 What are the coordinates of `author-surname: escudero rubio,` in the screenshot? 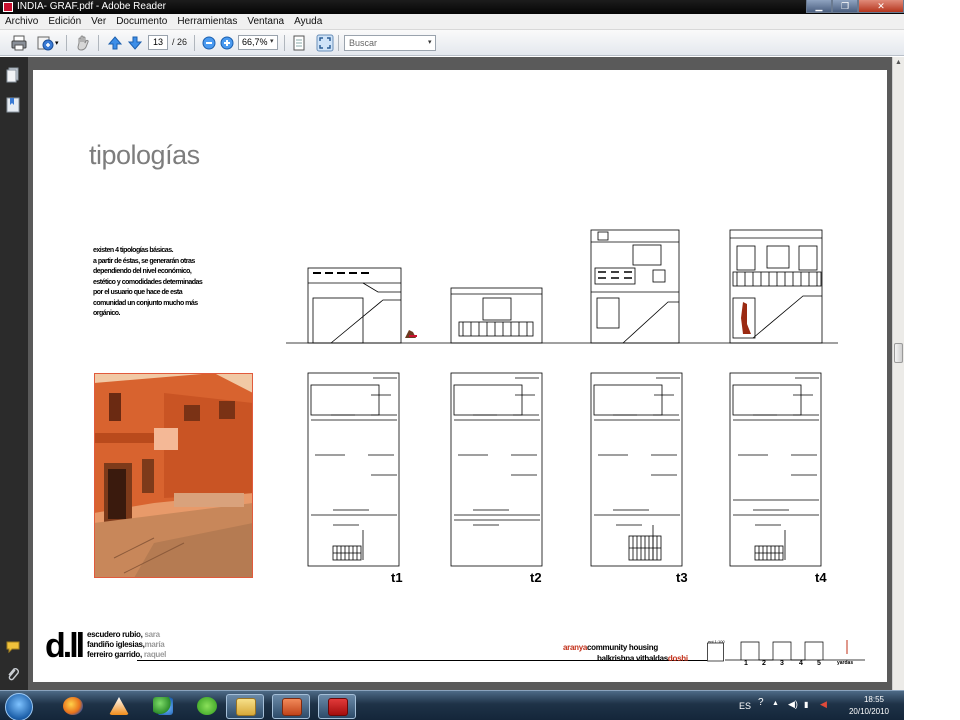 It's located at (115, 634).